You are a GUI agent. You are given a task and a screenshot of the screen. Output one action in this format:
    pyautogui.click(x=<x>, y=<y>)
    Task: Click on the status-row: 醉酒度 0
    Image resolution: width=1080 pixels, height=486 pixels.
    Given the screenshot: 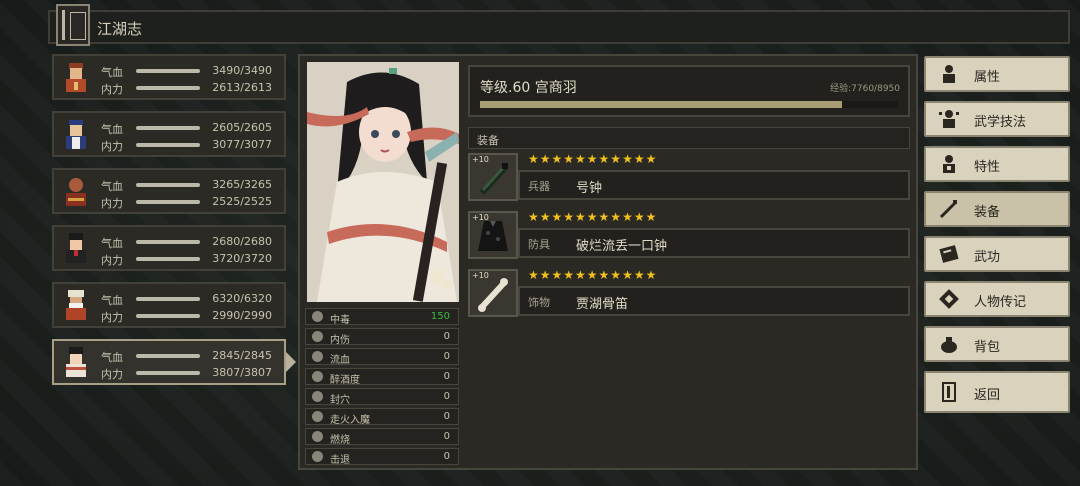 What is the action you would take?
    pyautogui.click(x=382, y=377)
    